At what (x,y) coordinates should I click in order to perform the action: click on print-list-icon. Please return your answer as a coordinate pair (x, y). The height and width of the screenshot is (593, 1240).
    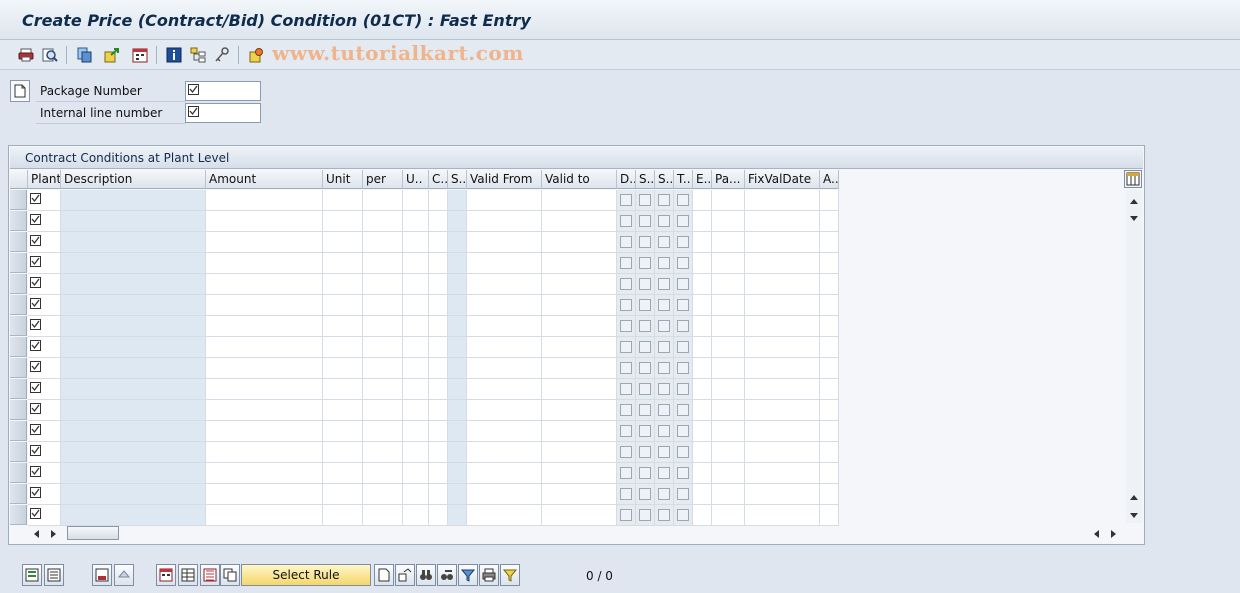
    Looking at the image, I should click on (489, 575).